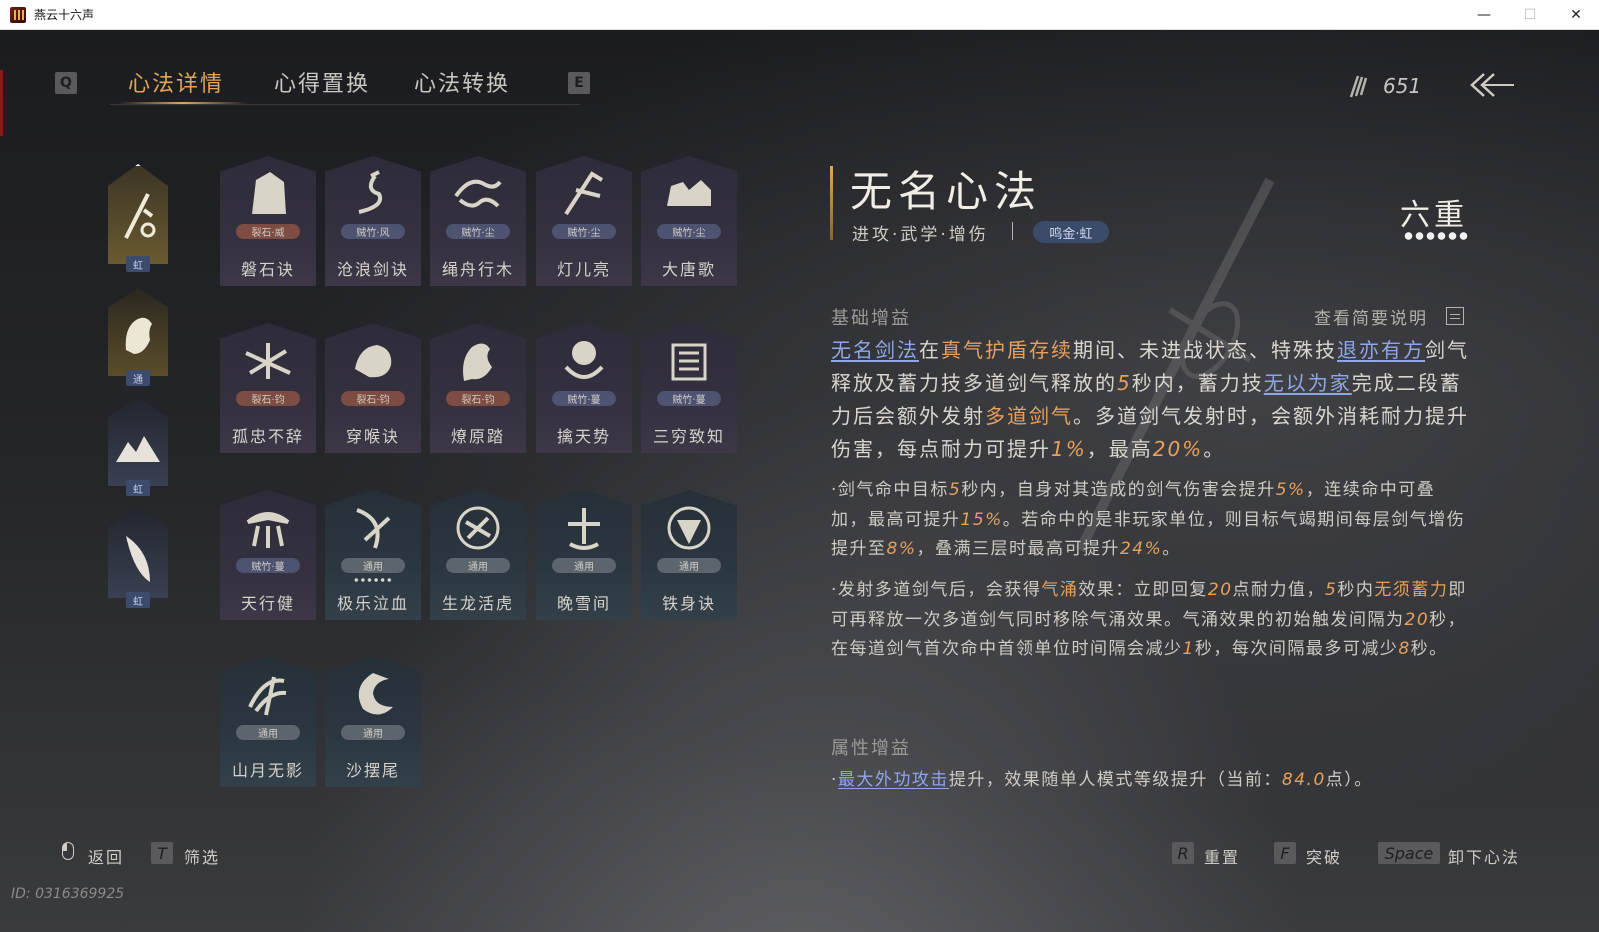 This screenshot has width=1599, height=932. What do you see at coordinates (871, 748) in the screenshot?
I see `attribute-bonus-label: 属性增益` at bounding box center [871, 748].